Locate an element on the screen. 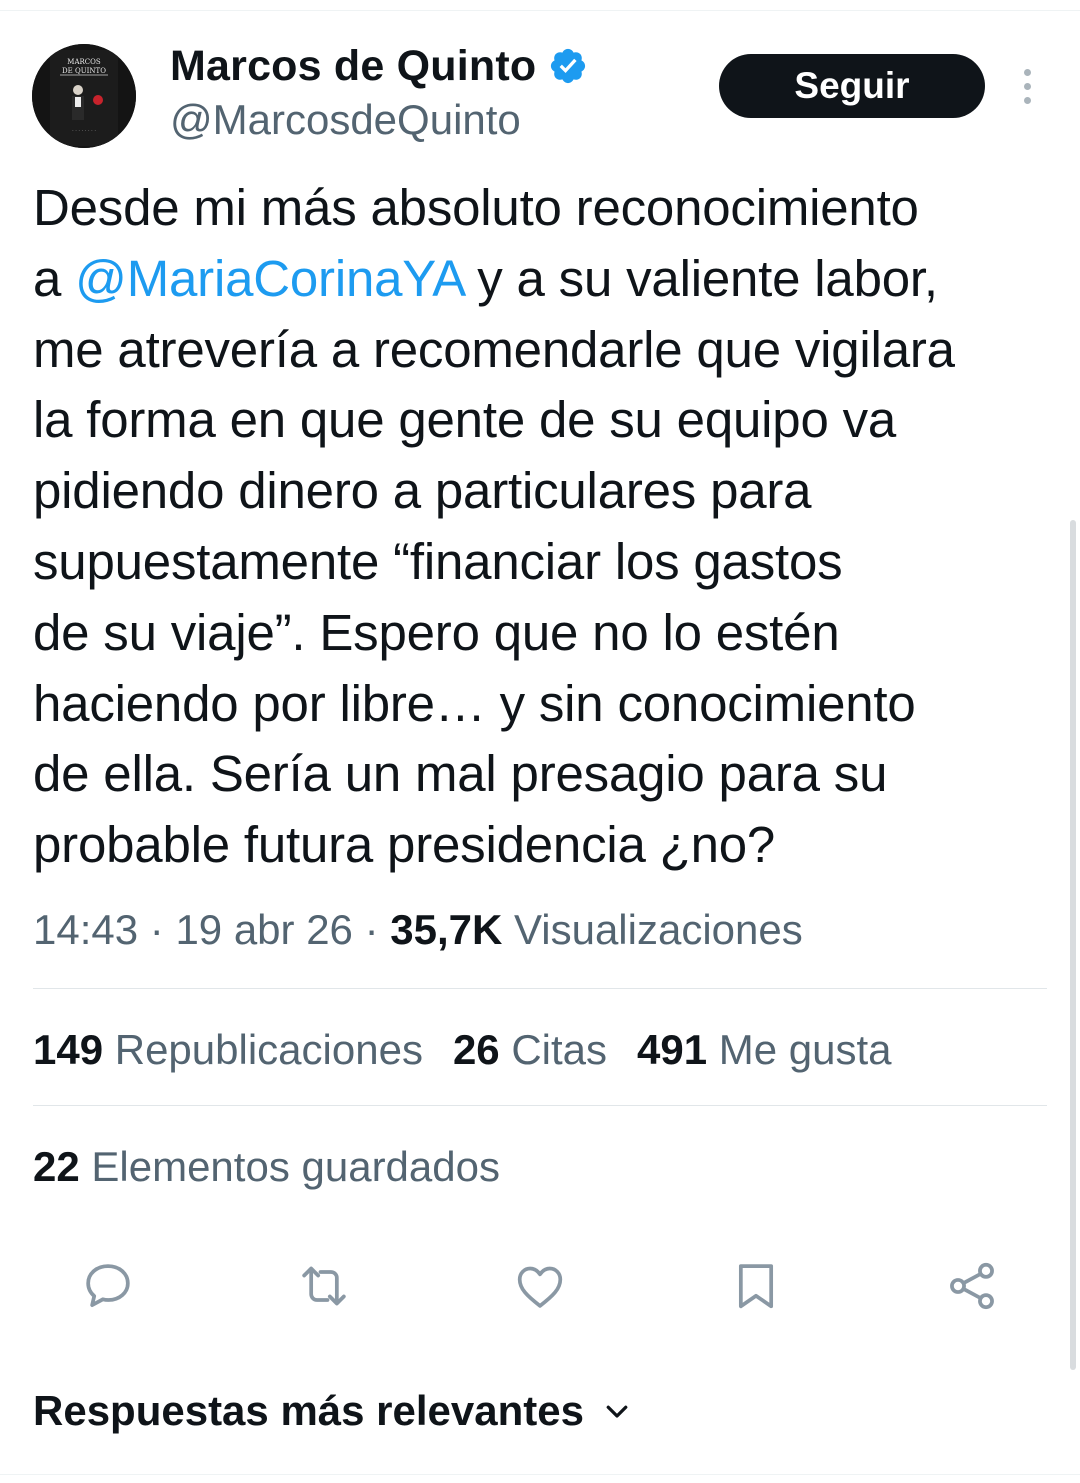 The image size is (1080, 1483). reply-icon is located at coordinates (108, 1285).